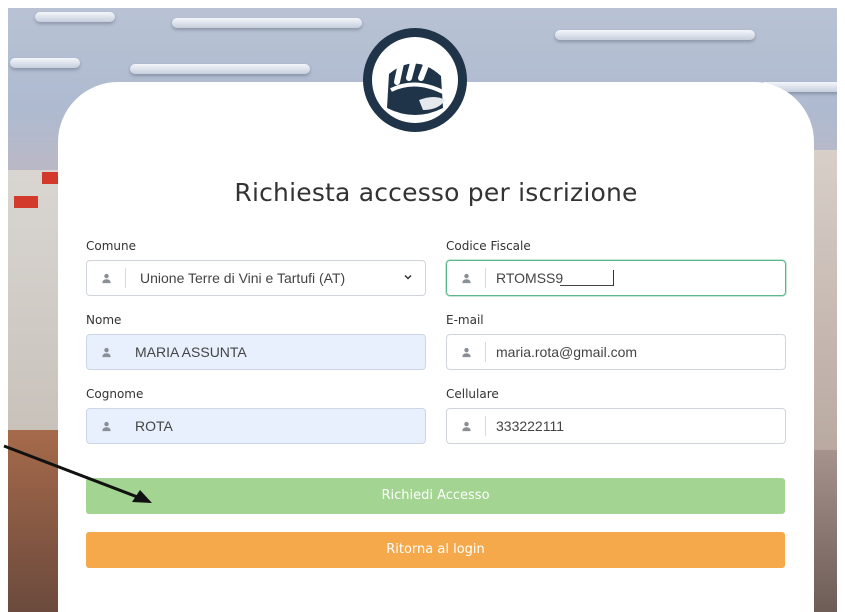 This screenshot has height=612, width=845. I want to click on comune-select: Unione Terre di Vini e Tartufi (AT), so click(256, 278).